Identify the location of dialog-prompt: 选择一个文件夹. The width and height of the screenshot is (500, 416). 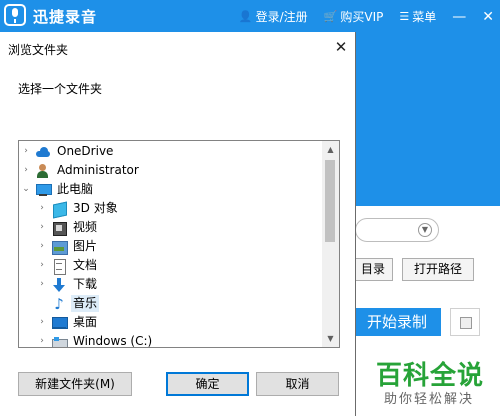
(60, 89).